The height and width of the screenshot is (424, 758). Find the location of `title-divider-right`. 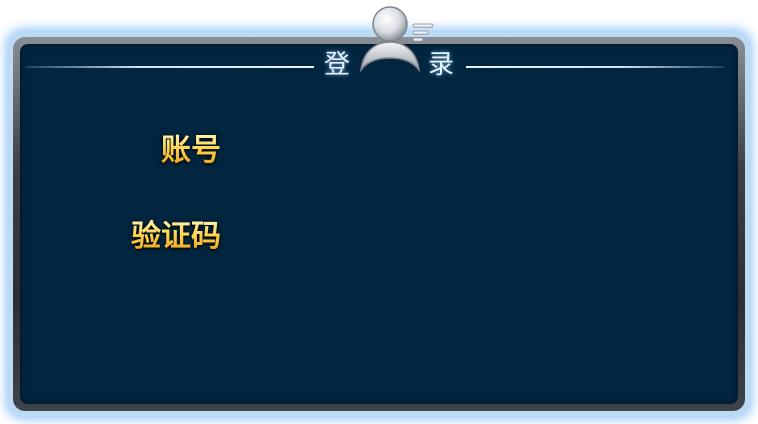

title-divider-right is located at coordinates (595, 67).